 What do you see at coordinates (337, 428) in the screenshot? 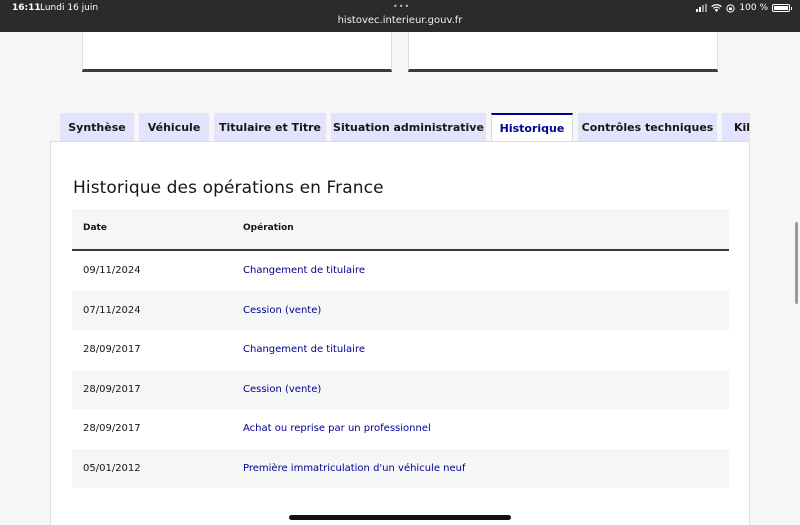
I see `row-operation-link: Achat ou reprise par un professionnel` at bounding box center [337, 428].